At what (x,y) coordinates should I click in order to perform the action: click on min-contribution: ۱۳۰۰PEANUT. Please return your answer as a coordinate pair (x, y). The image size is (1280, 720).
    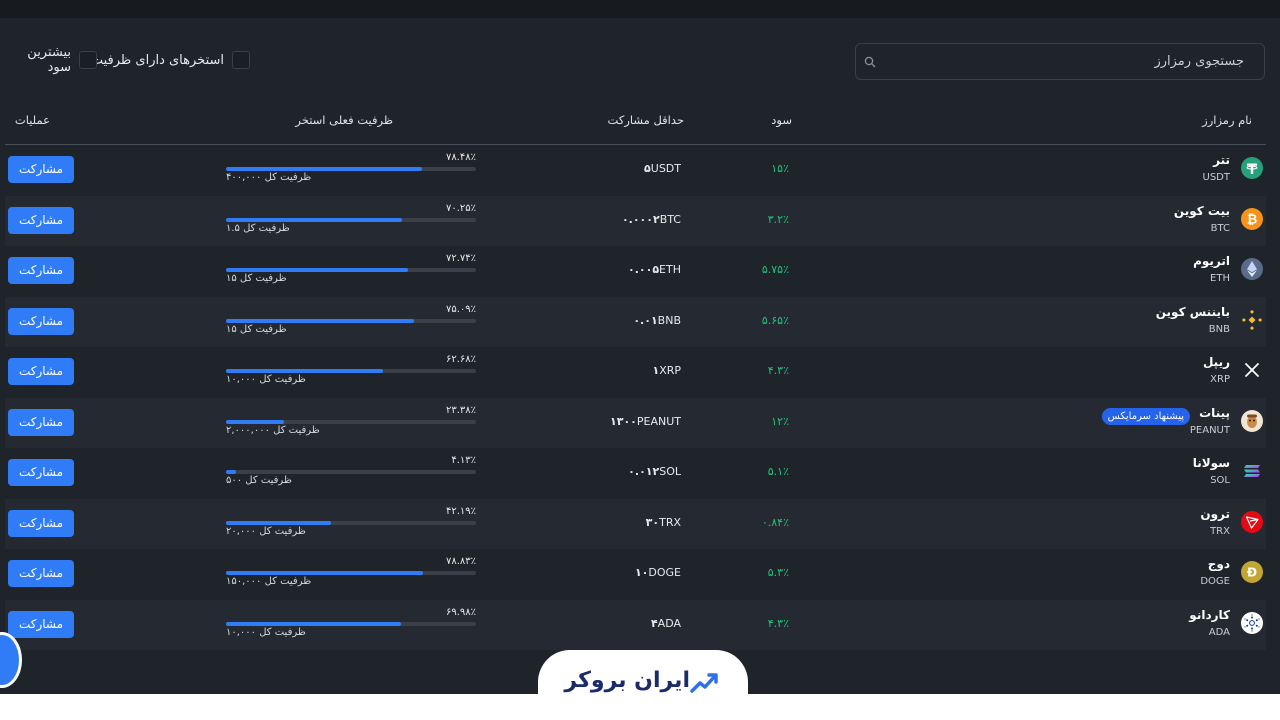
    Looking at the image, I should click on (643, 421).